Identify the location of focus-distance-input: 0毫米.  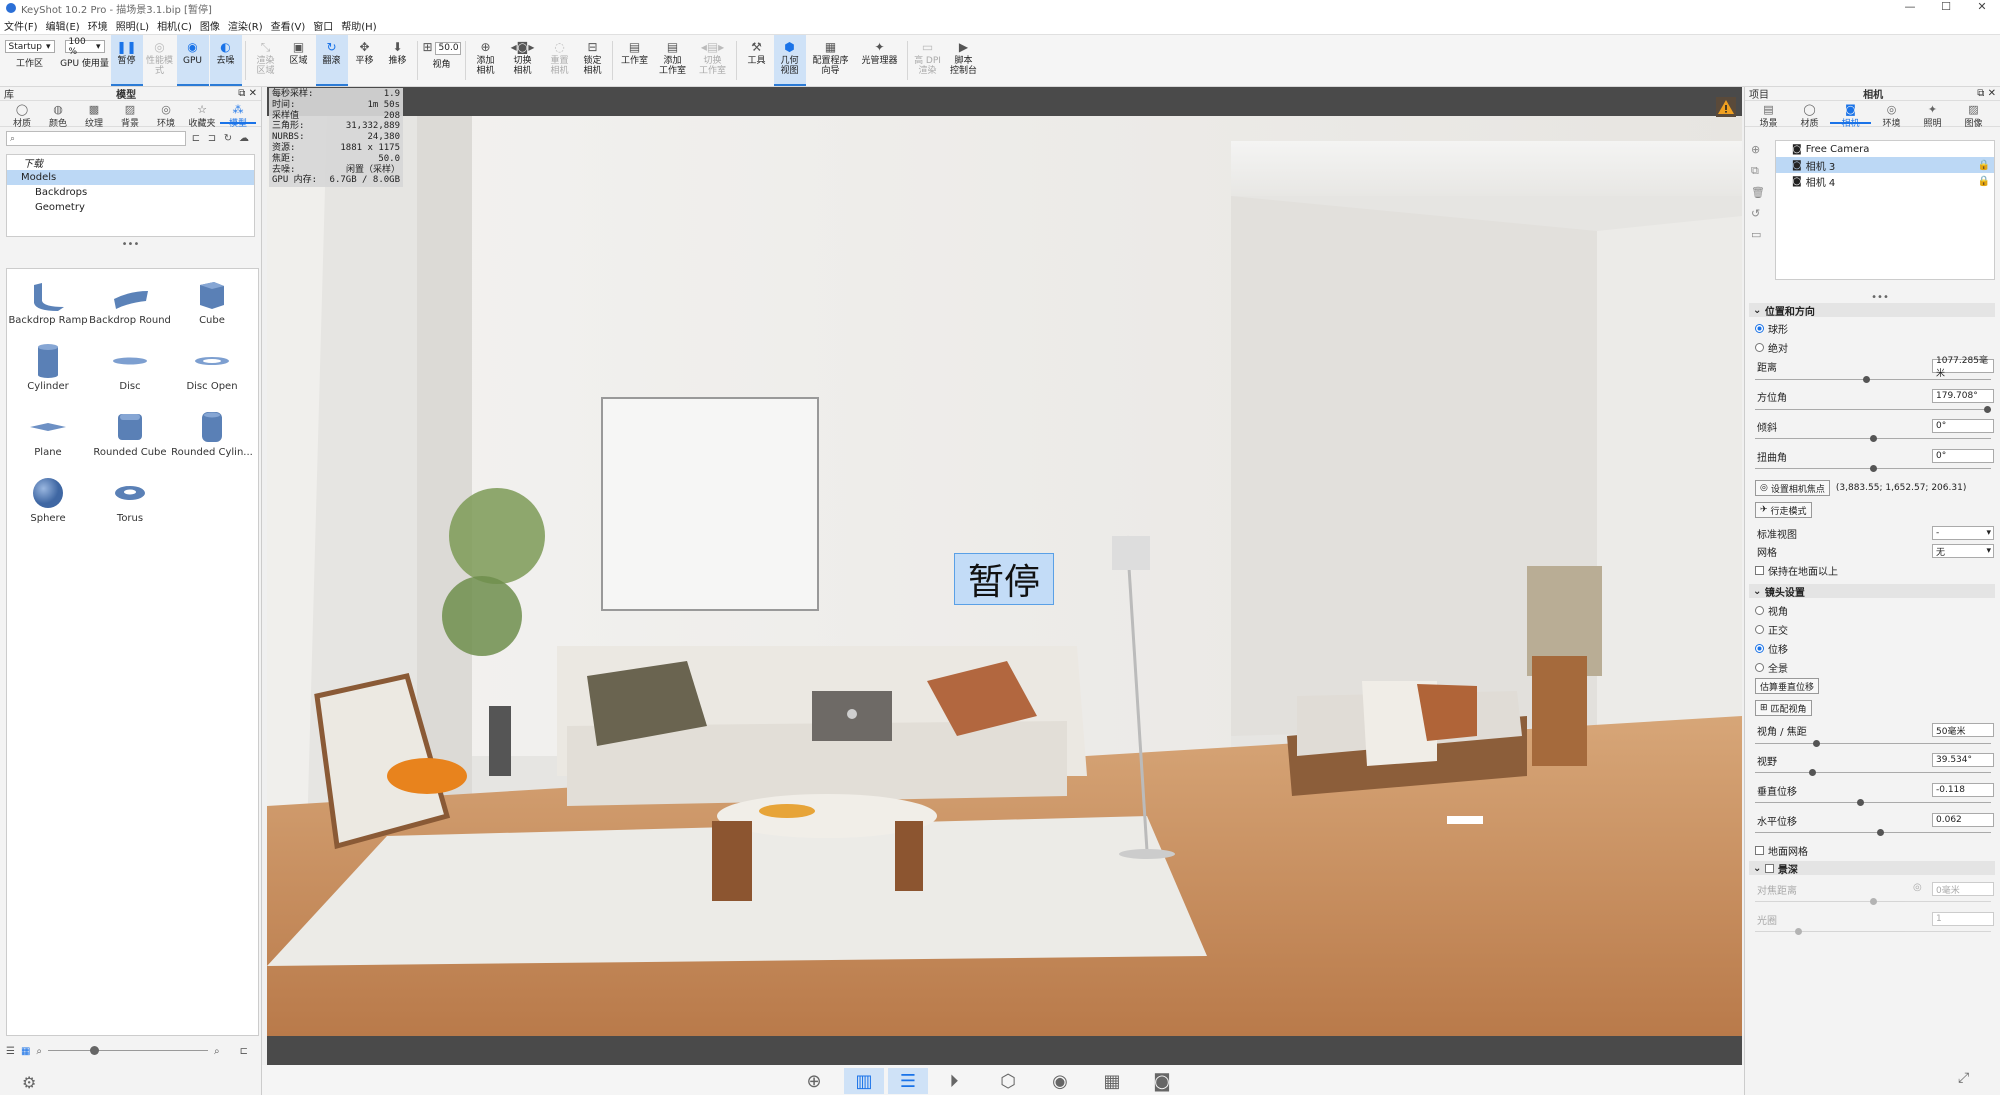
(1963, 889).